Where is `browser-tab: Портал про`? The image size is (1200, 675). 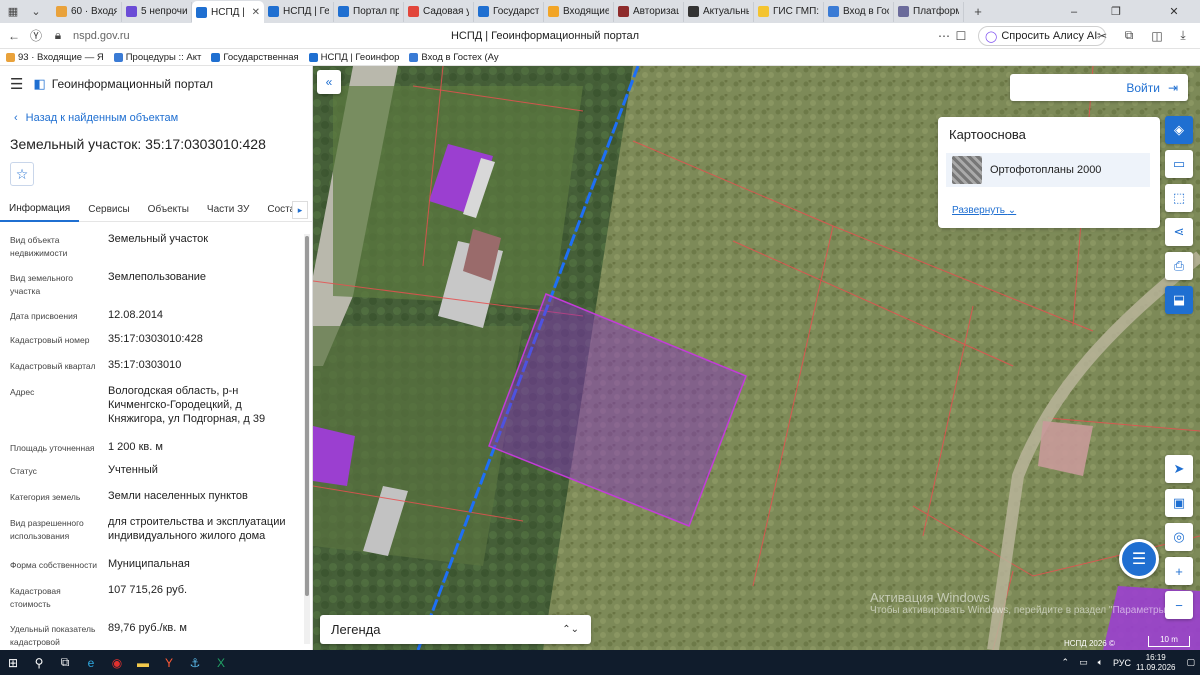 browser-tab: Портал про is located at coordinates (369, 11).